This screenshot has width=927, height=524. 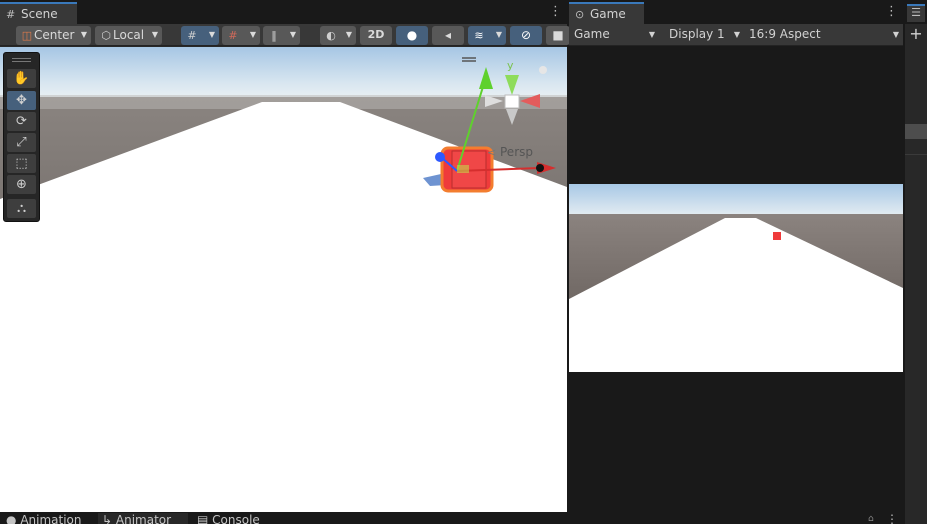 I want to click on game-view-label: Game, so click(x=592, y=34).